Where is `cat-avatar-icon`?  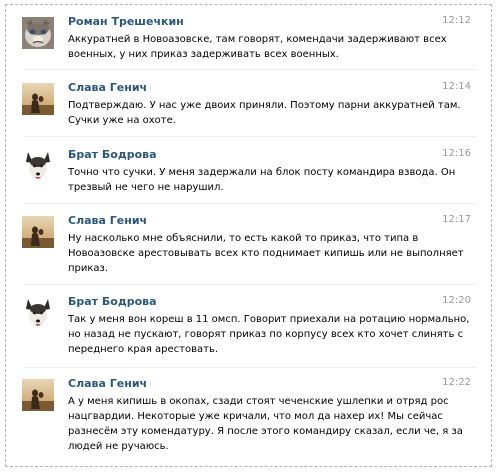
cat-avatar-icon is located at coordinates (38, 33).